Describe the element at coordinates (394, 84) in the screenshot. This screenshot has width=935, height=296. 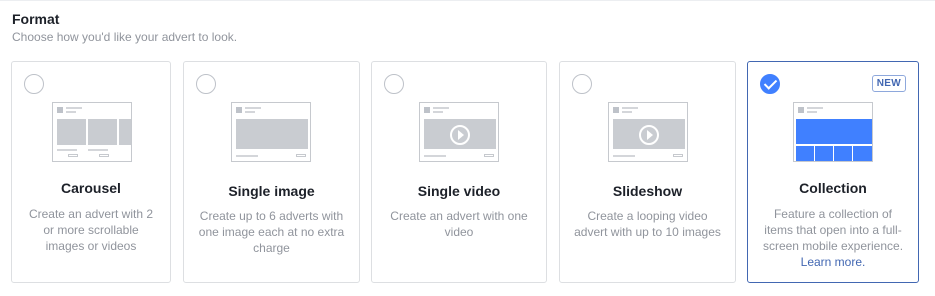
I see `radio-single-video` at that location.